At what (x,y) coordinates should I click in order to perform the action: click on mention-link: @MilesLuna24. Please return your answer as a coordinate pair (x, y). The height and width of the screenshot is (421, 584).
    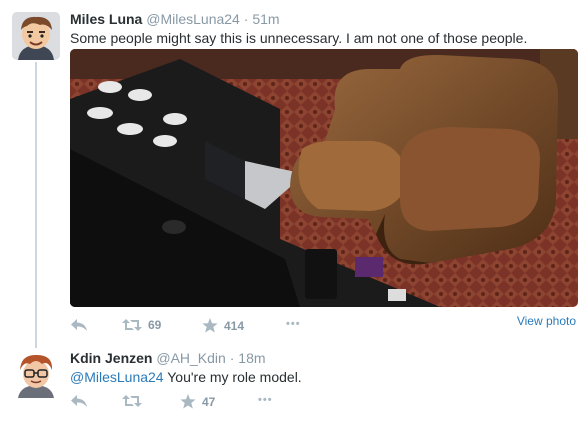
    Looking at the image, I should click on (117, 377).